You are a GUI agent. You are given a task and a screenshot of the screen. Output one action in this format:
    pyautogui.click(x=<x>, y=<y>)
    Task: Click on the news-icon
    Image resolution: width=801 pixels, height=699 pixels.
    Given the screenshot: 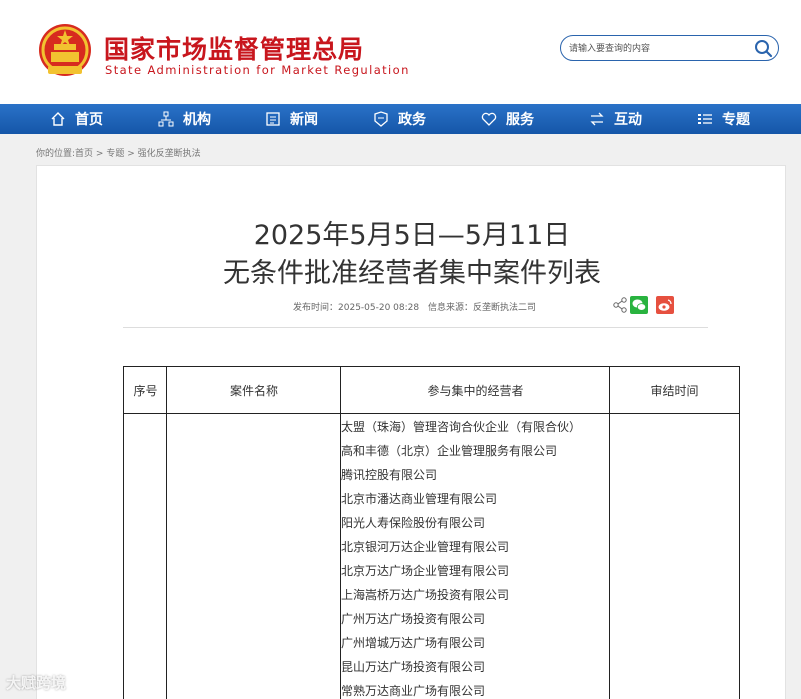 What is the action you would take?
    pyautogui.click(x=273, y=119)
    